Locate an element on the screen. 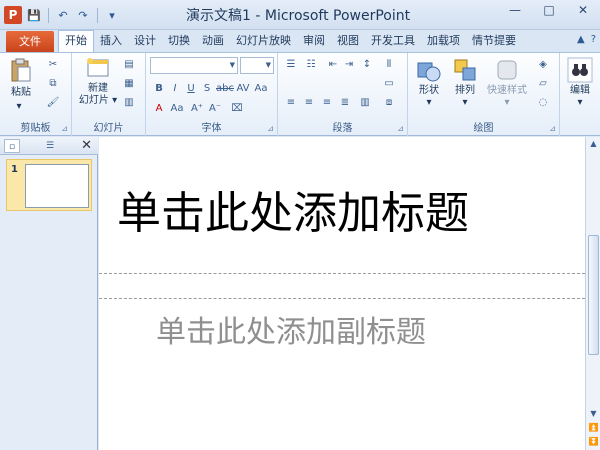  editing-button: 编辑 ▾ is located at coordinates (580, 83).